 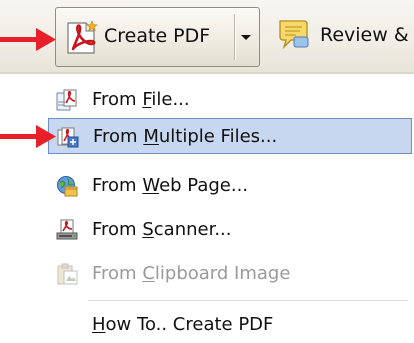 I want to click on pdf-from-file-icon, so click(x=66, y=100).